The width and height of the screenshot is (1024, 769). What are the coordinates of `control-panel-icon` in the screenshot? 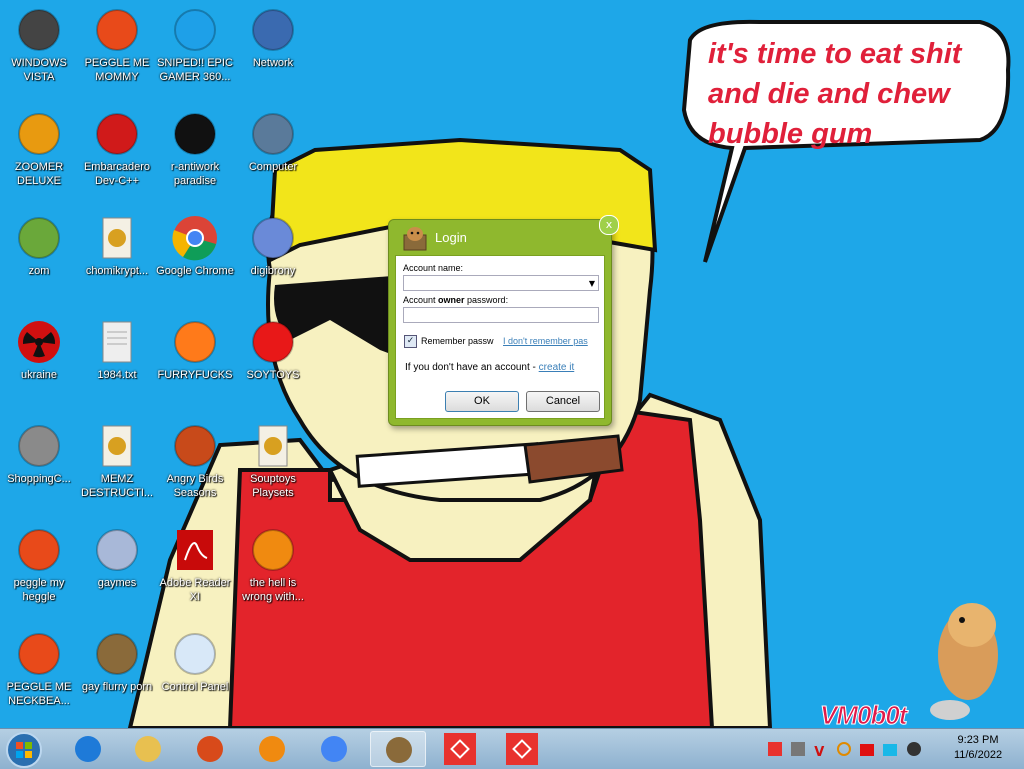 It's located at (195, 654).